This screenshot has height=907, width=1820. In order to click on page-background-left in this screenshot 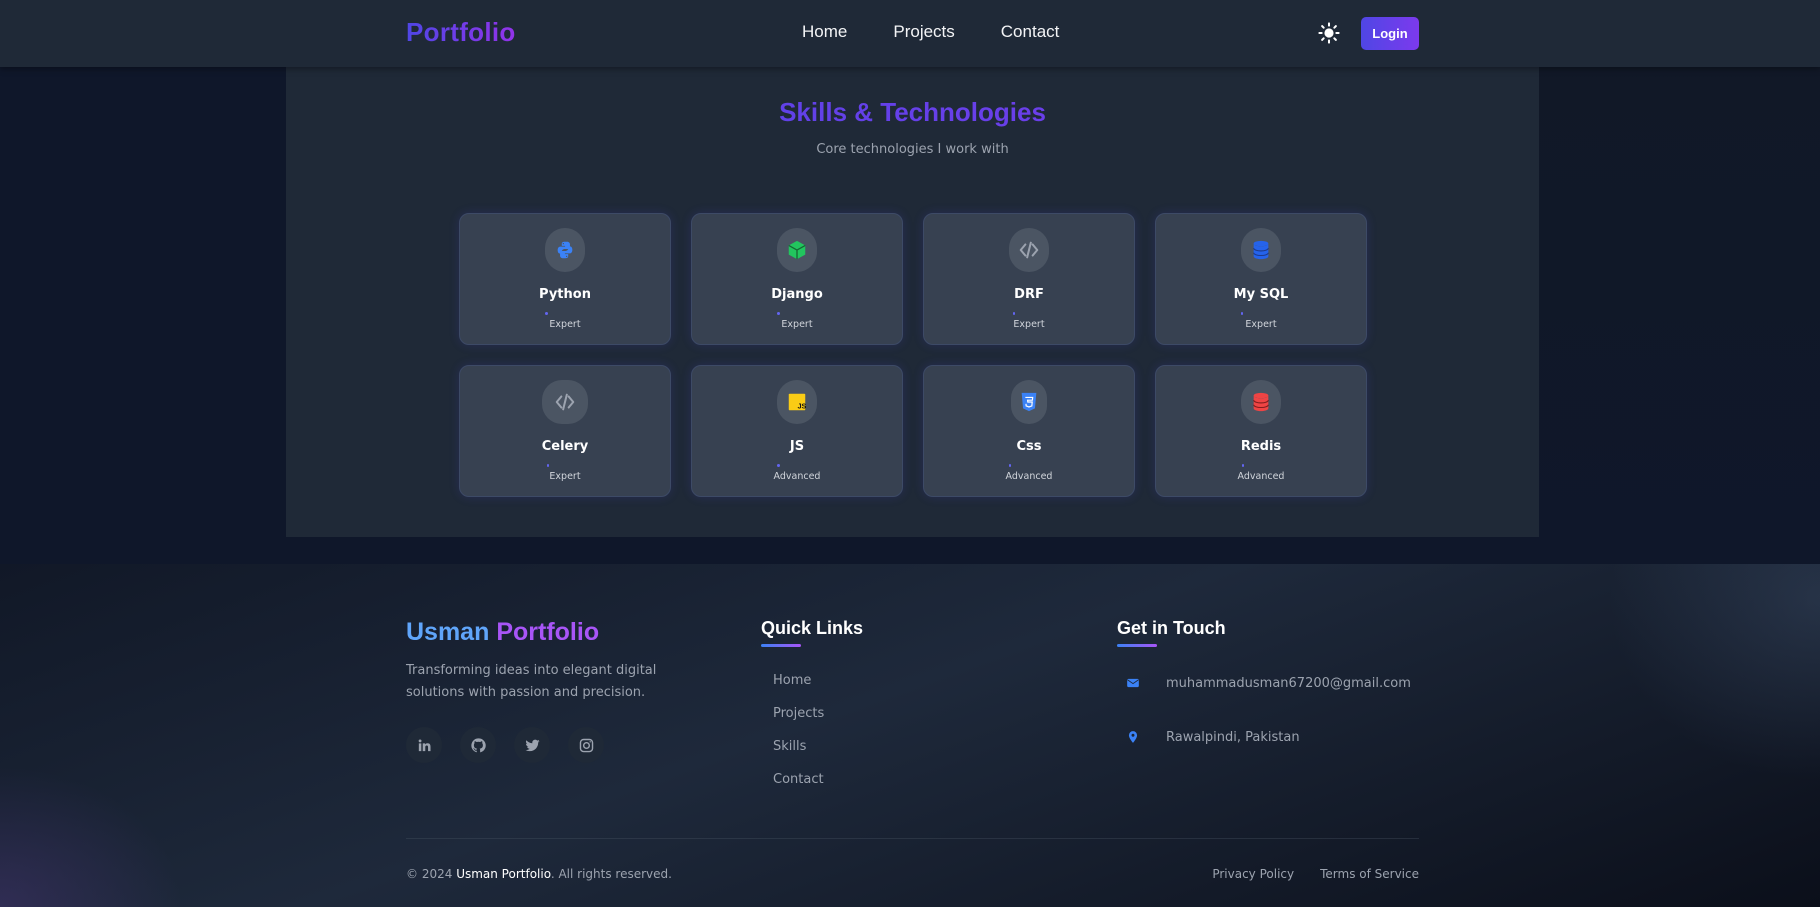, I will do `click(143, 315)`.